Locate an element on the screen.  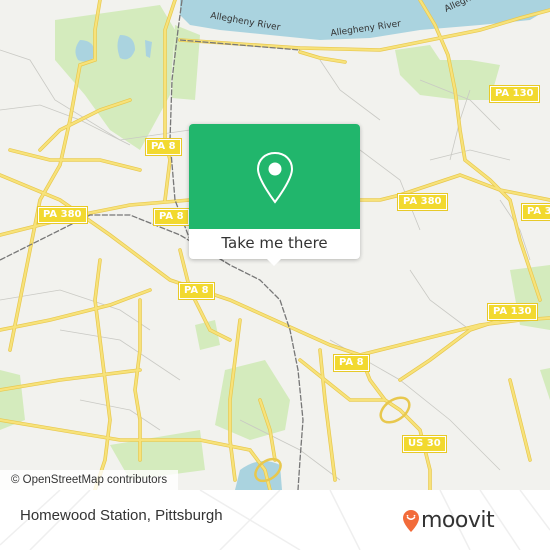
popup-header is located at coordinates (274, 176).